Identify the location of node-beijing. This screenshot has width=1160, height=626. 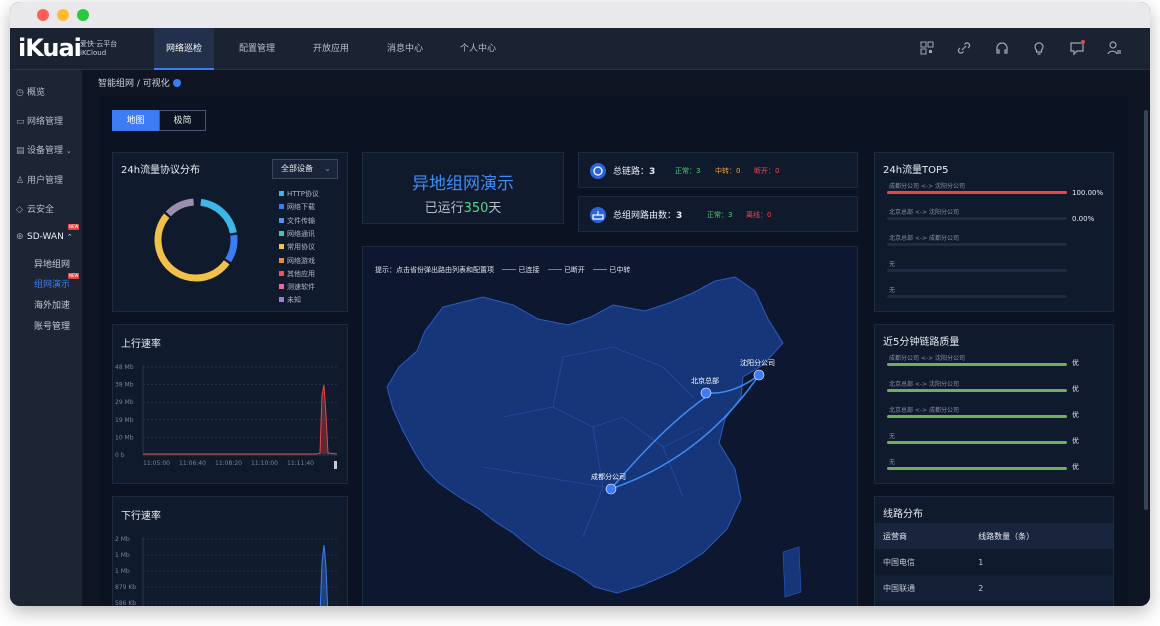
(706, 393).